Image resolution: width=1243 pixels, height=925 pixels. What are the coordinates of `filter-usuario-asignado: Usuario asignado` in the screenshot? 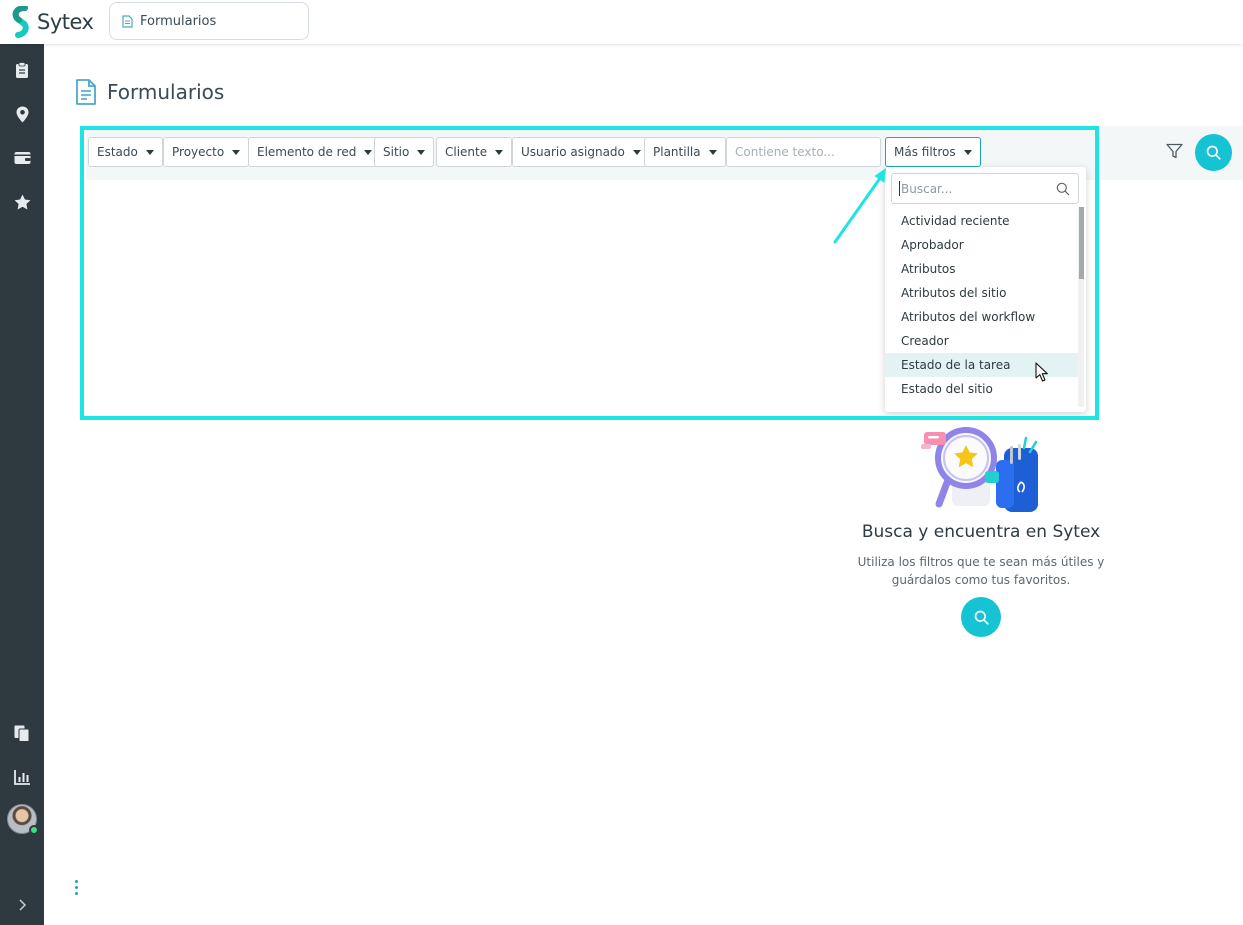 It's located at (581, 152).